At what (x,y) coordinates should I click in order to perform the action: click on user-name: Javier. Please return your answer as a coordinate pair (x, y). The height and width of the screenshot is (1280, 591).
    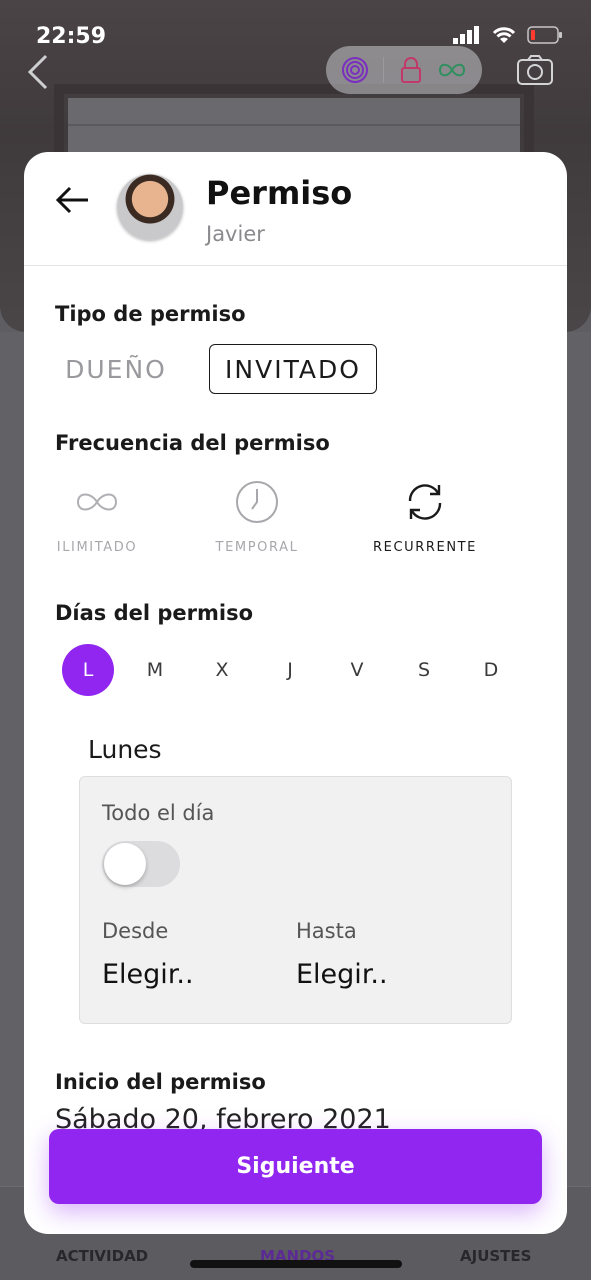
    Looking at the image, I should click on (235, 234).